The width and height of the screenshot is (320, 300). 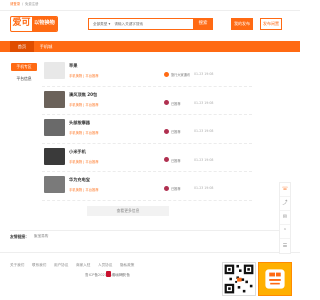 I want to click on sidebar: 手机专区 平台信息, so click(x=24, y=75).